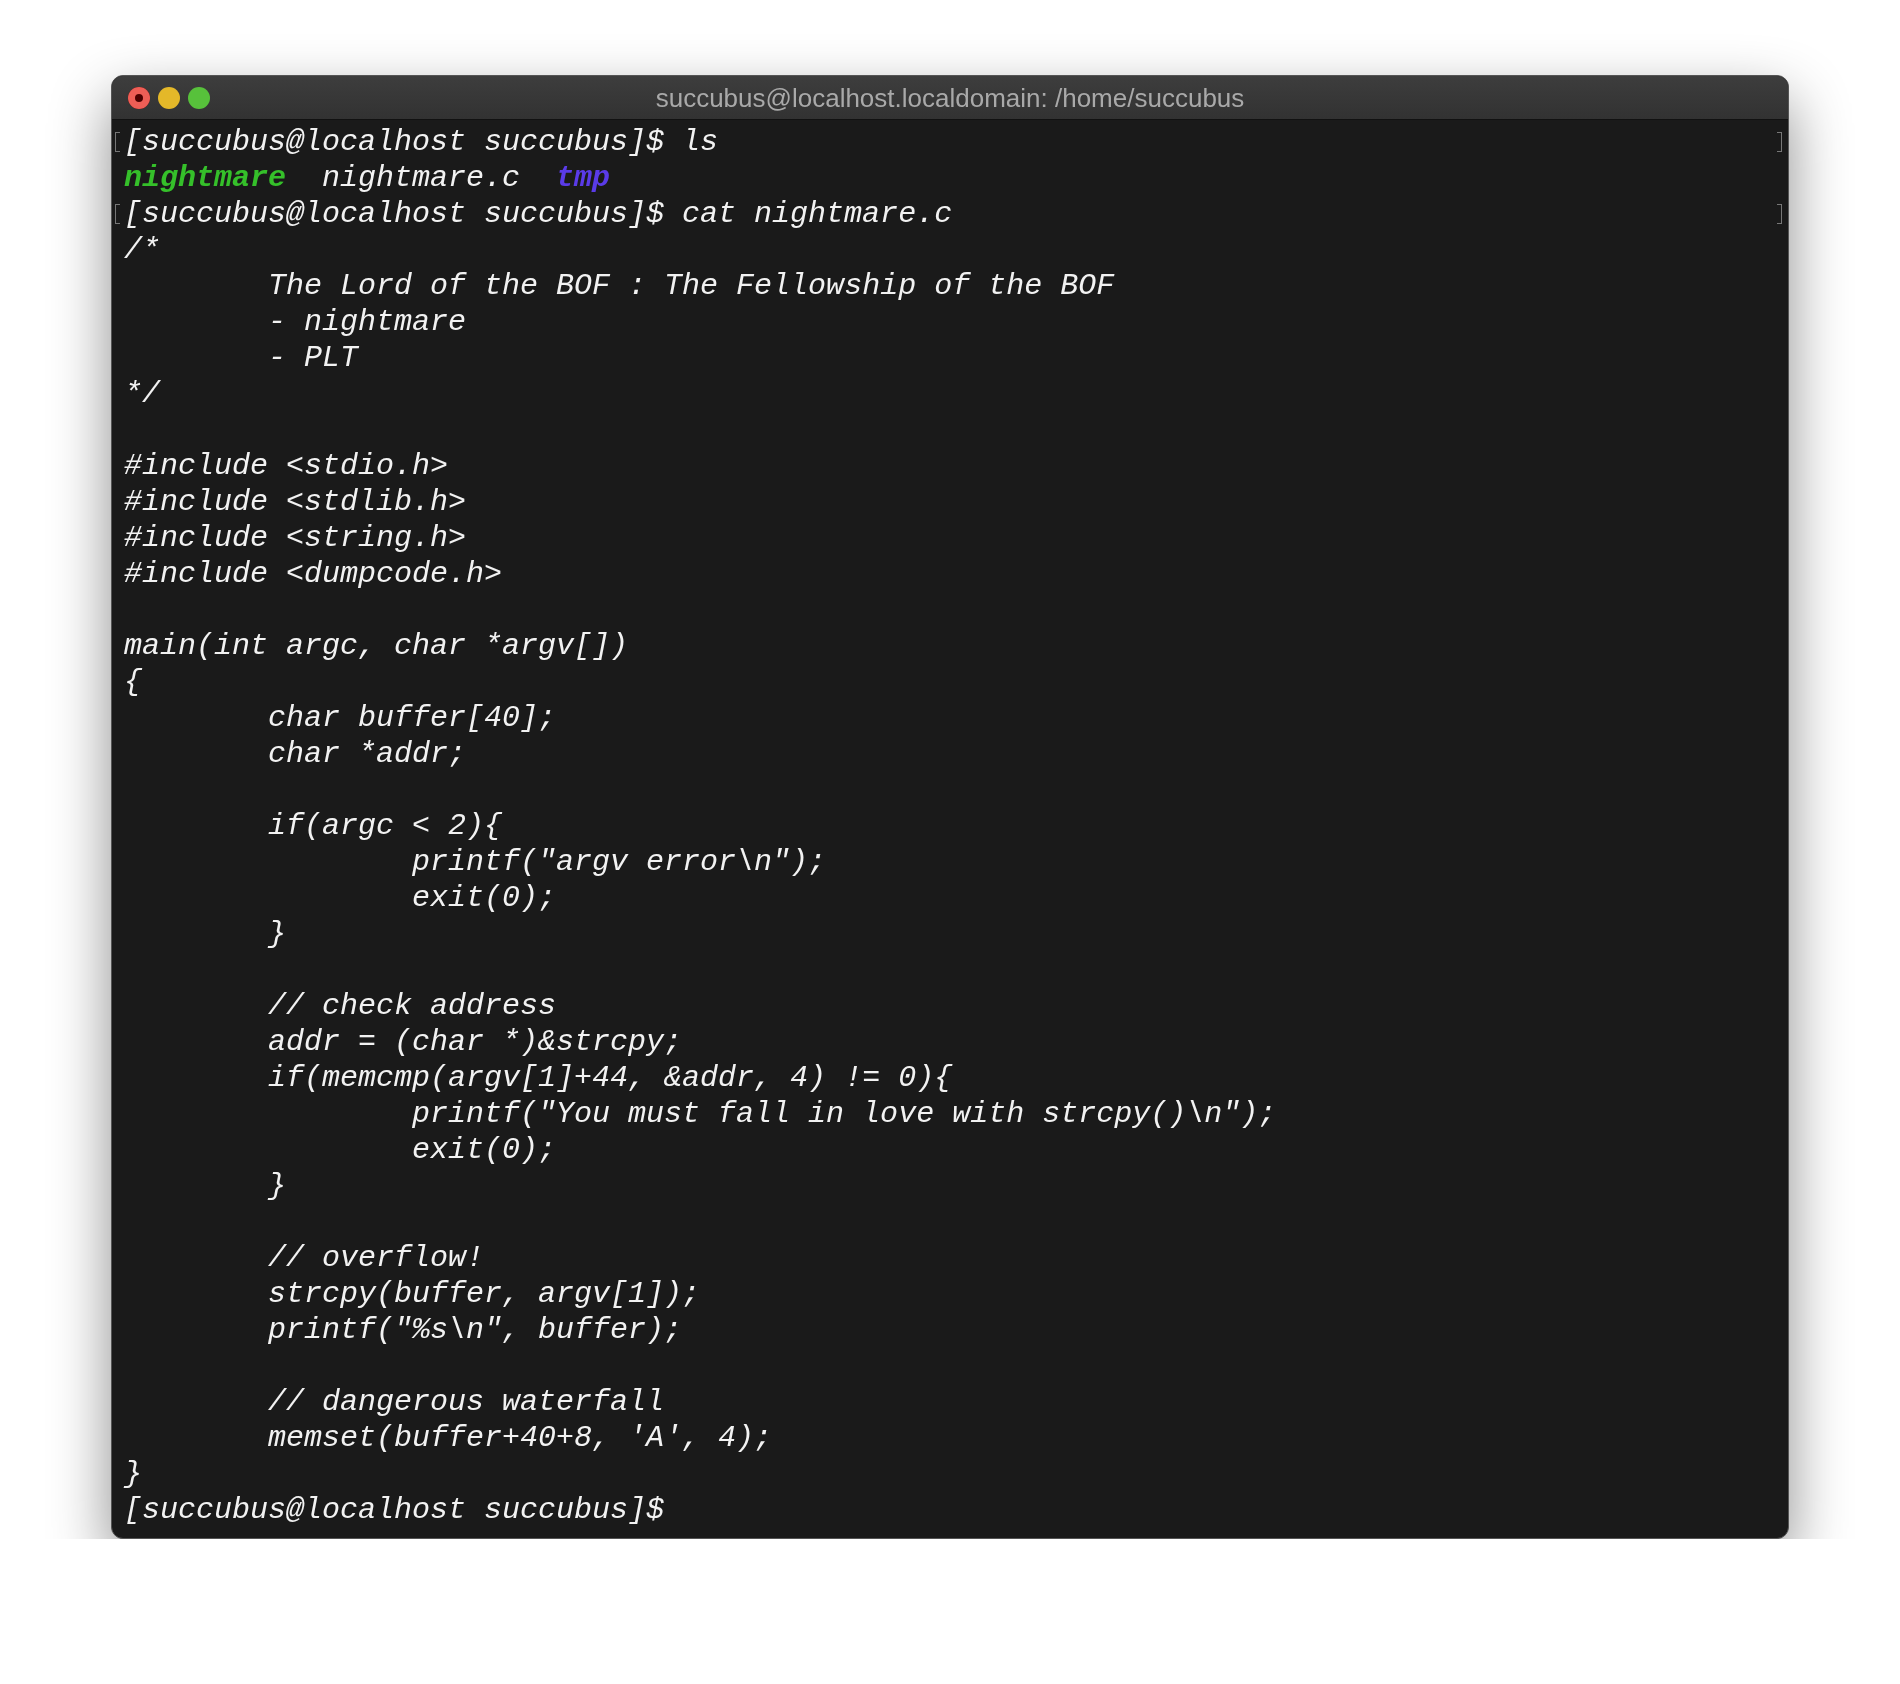 Image resolution: width=1900 pixels, height=1684 pixels. I want to click on code-line: #include <stdlib.h>, so click(295, 502).